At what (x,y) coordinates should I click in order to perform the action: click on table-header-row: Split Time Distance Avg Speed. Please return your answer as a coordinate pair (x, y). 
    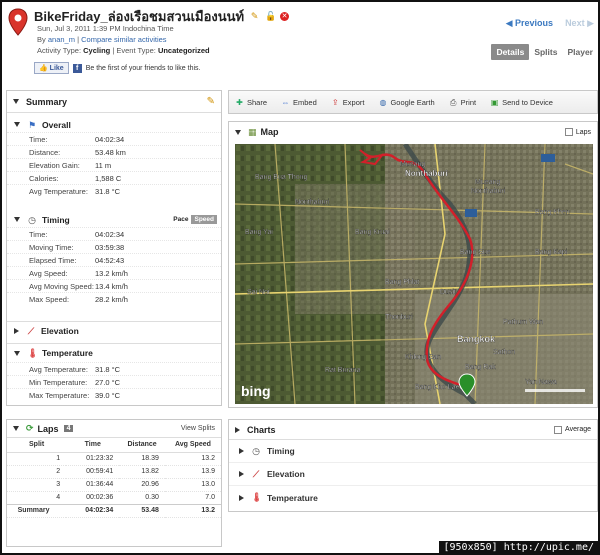
    Looking at the image, I should click on (114, 445).